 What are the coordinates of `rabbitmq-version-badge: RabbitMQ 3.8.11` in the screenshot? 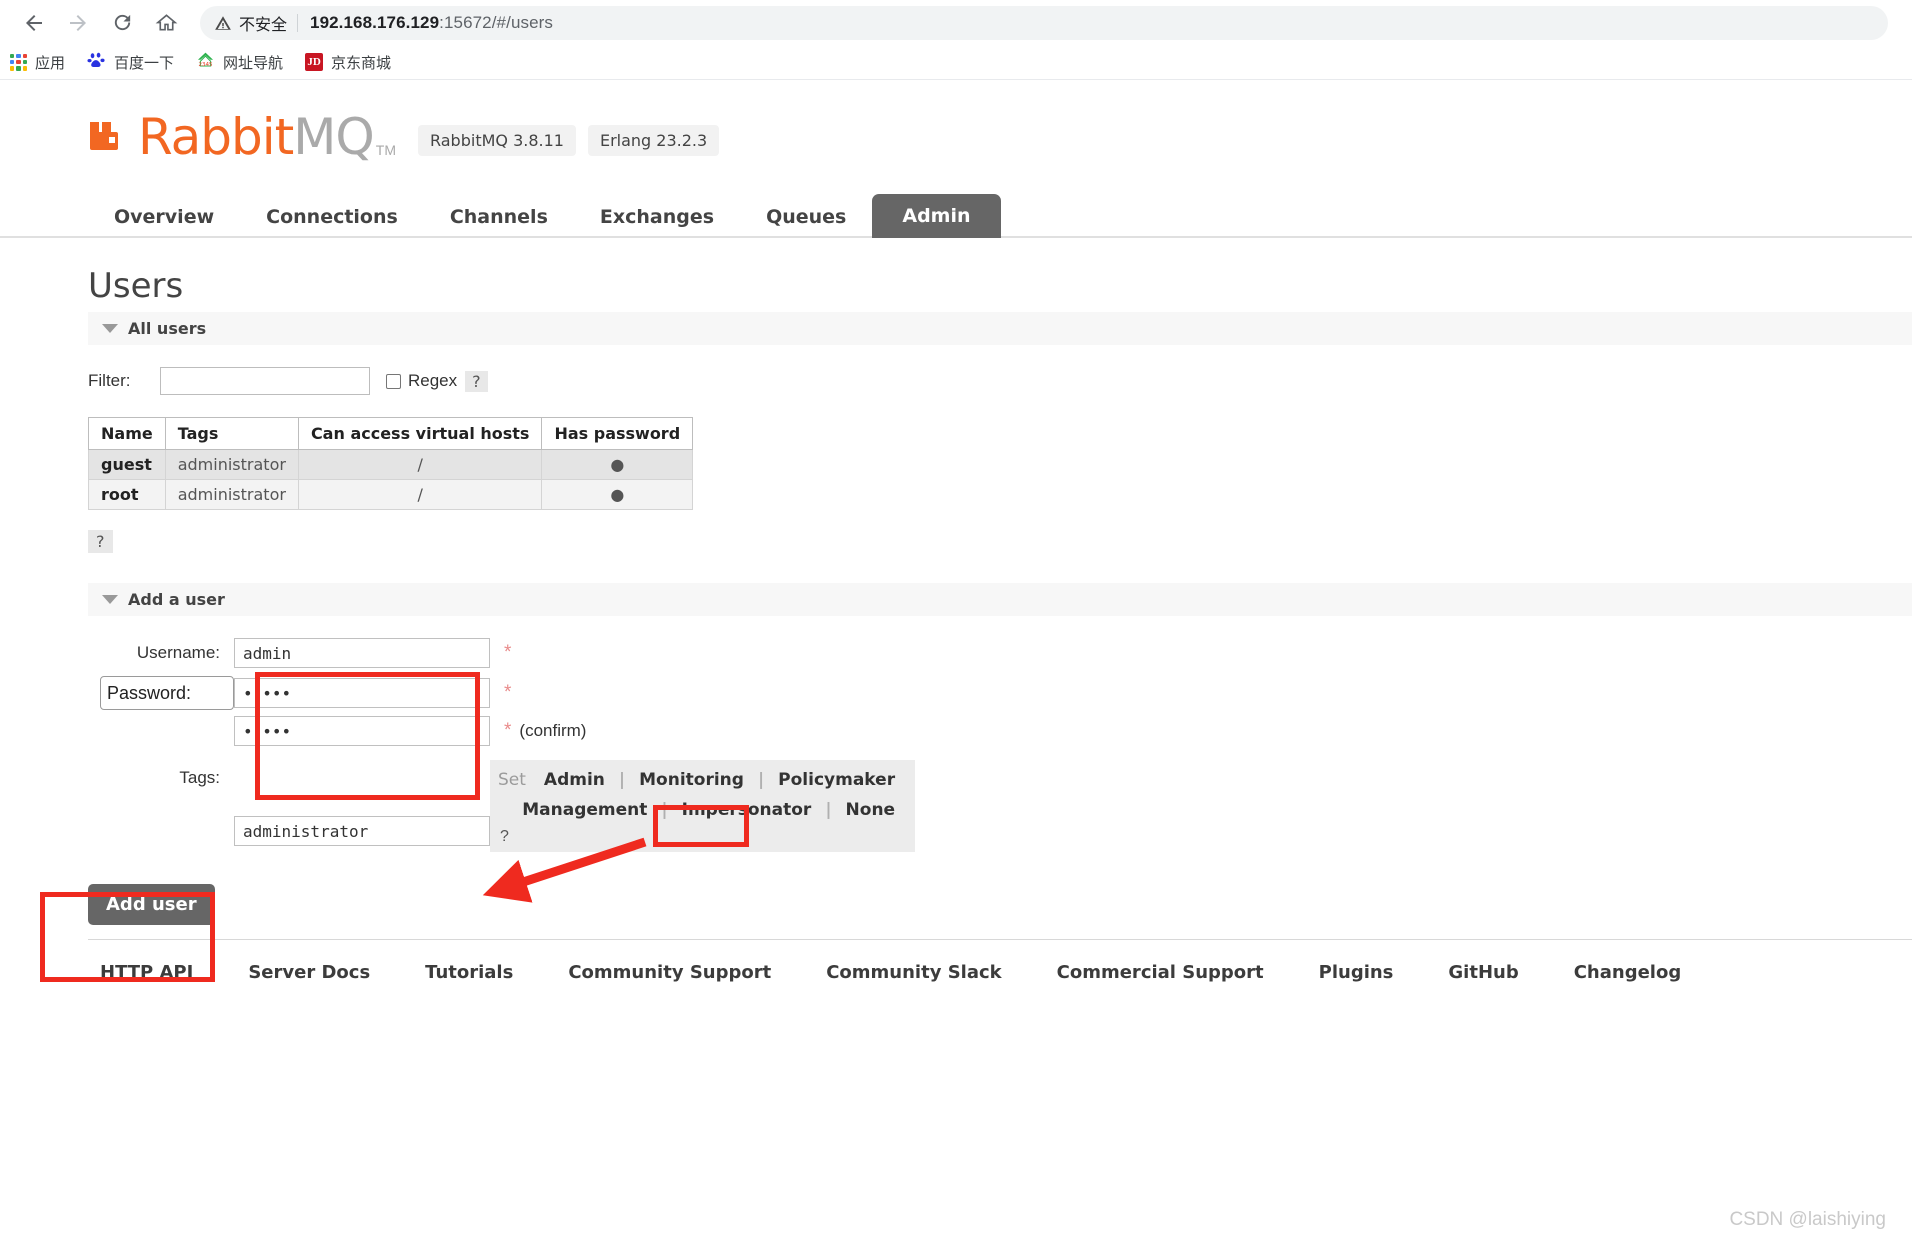 It's located at (496, 140).